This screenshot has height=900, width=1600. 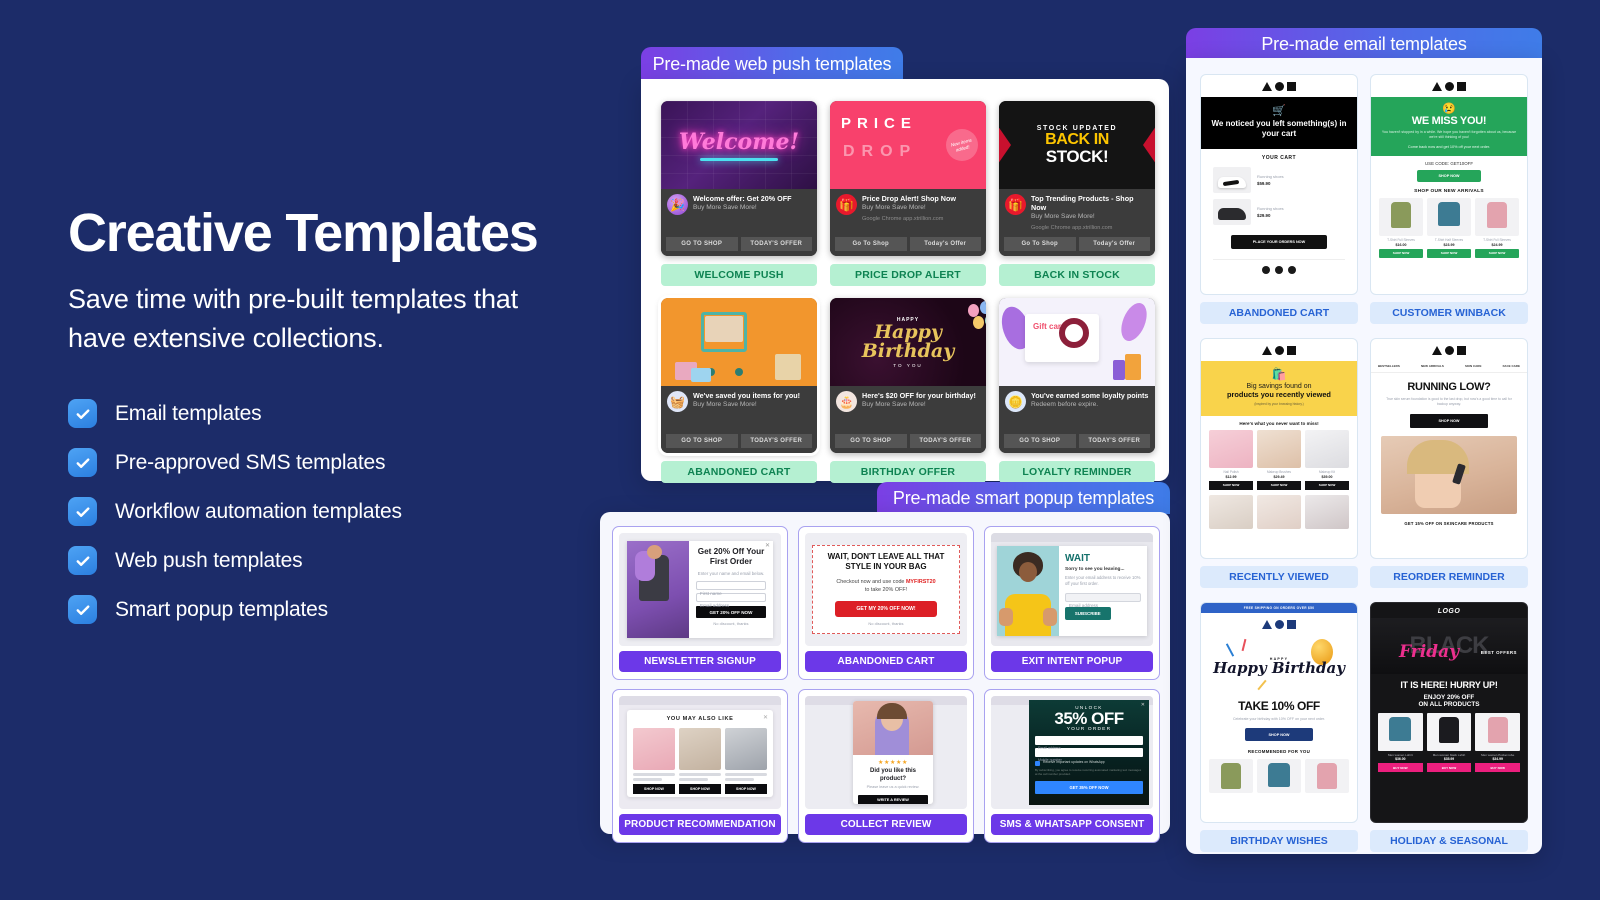 What do you see at coordinates (1279, 269) in the screenshot?
I see `twitter-icon` at bounding box center [1279, 269].